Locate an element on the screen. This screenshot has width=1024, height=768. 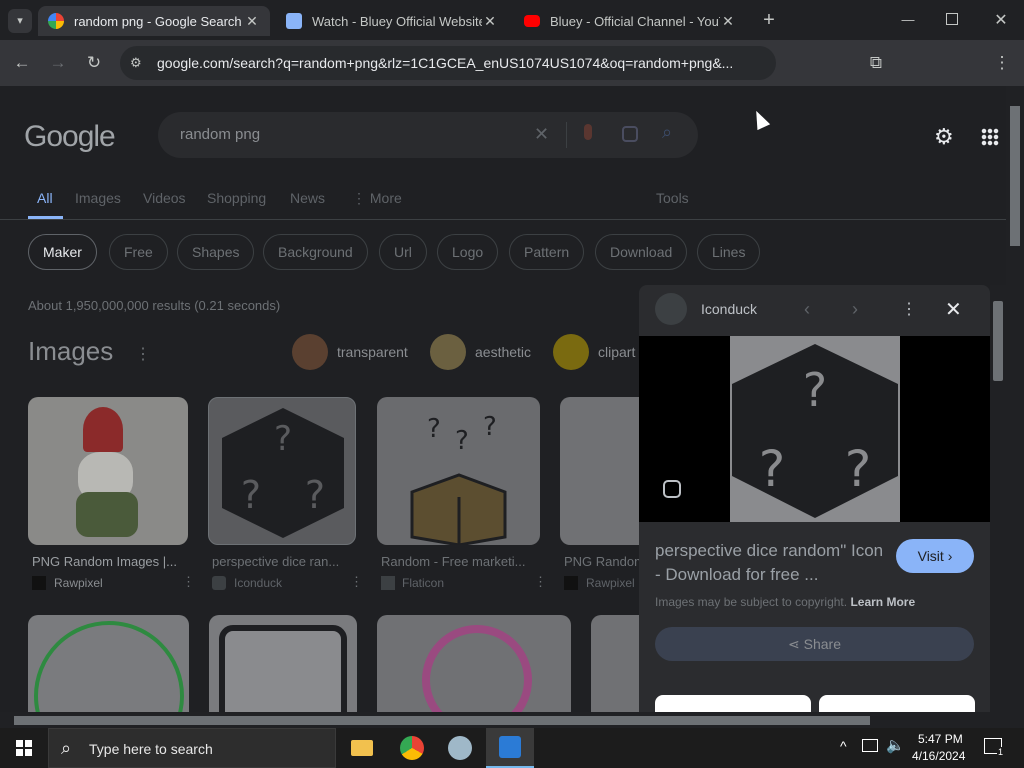
restore-button is located at coordinates (952, 19).